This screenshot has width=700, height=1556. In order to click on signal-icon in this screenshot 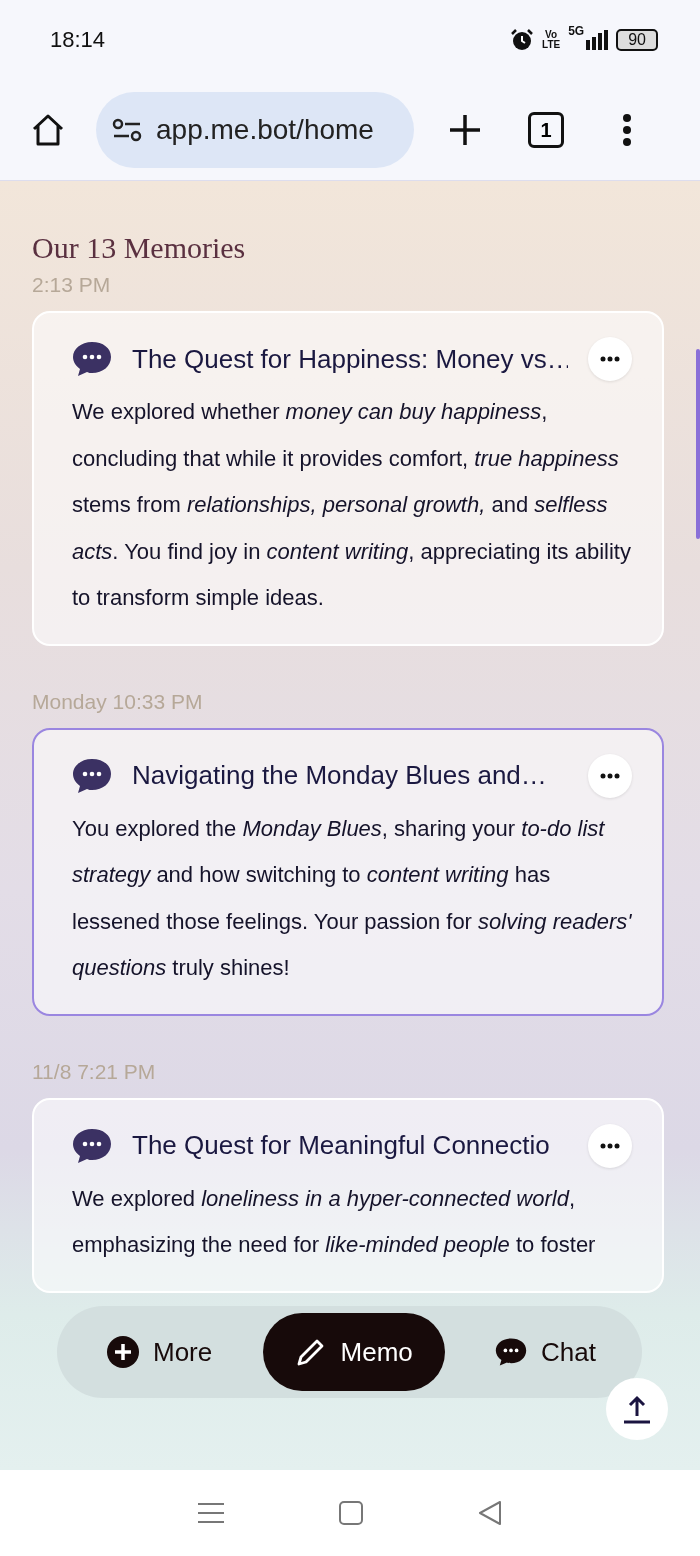, I will do `click(597, 40)`.